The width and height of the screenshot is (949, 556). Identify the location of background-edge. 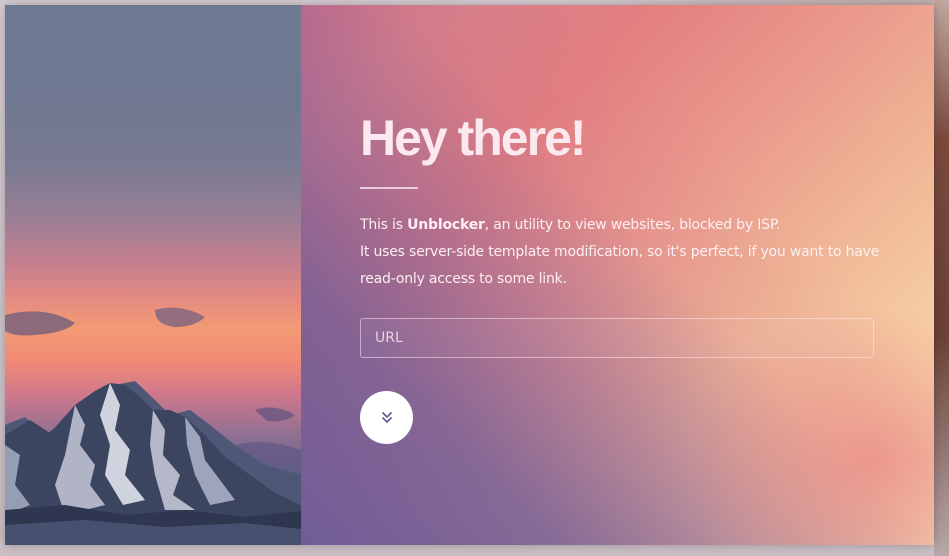
(941, 278).